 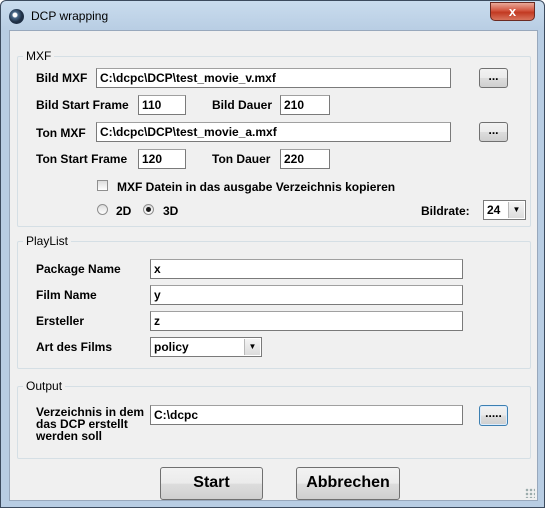 What do you see at coordinates (102, 209) in the screenshot?
I see `radio-2d` at bounding box center [102, 209].